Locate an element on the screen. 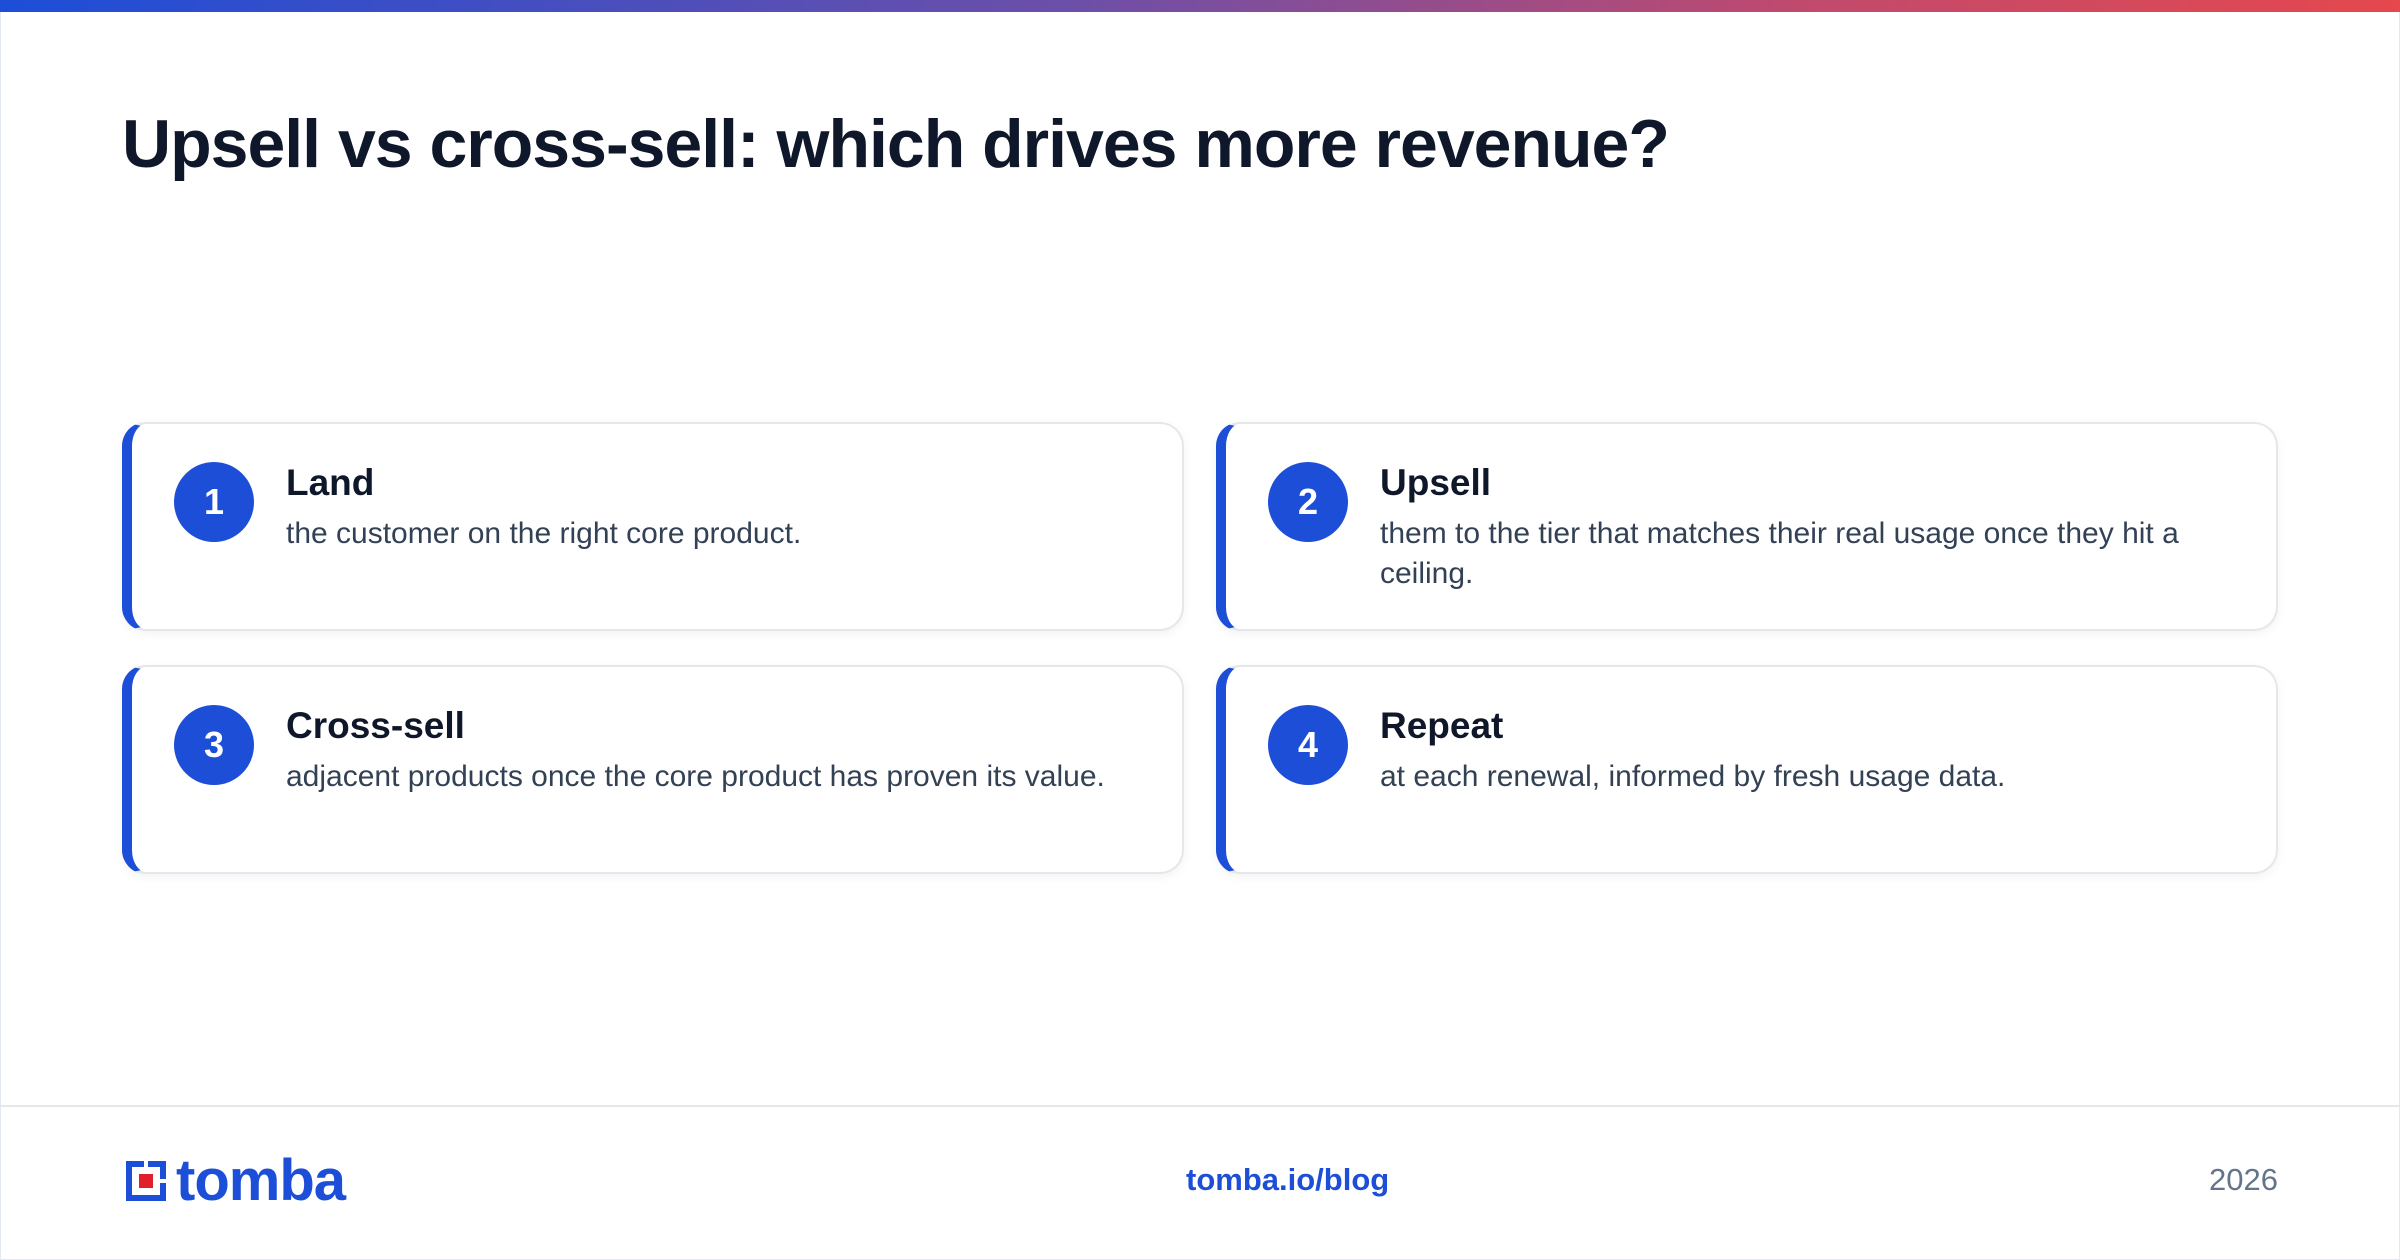 The width and height of the screenshot is (2400, 1260). logo-wordmark: tomba is located at coordinates (261, 1180).